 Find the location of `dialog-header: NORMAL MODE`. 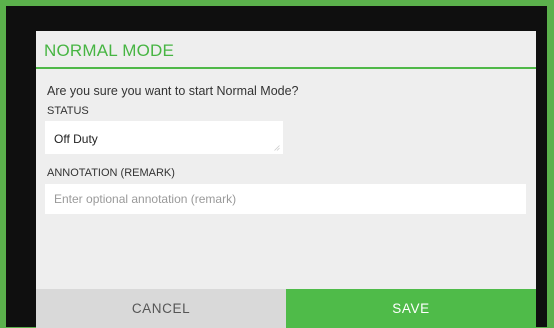

dialog-header: NORMAL MODE is located at coordinates (286, 50).